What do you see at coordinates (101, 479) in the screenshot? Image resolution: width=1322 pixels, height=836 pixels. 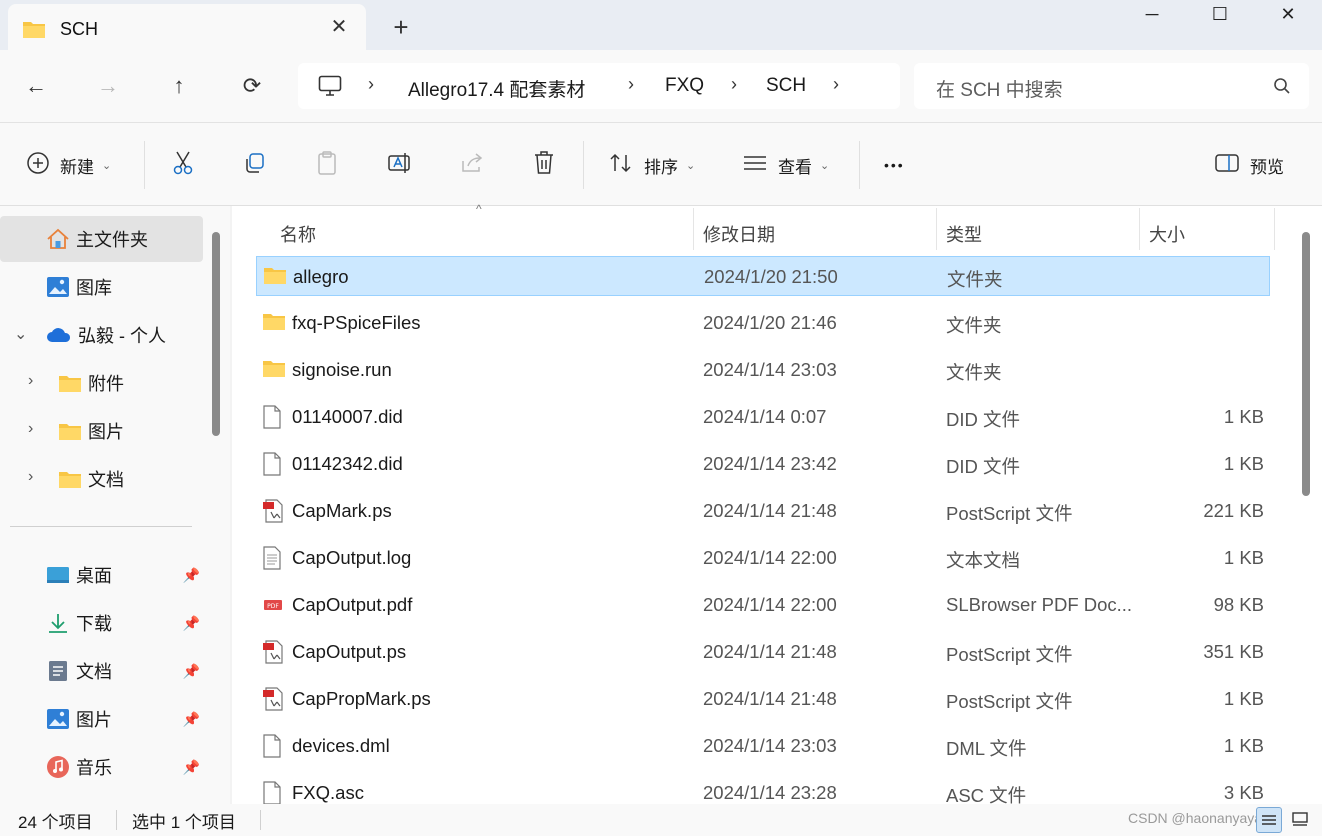 I see `sidebar-item-documents-onedrive: › 文档` at bounding box center [101, 479].